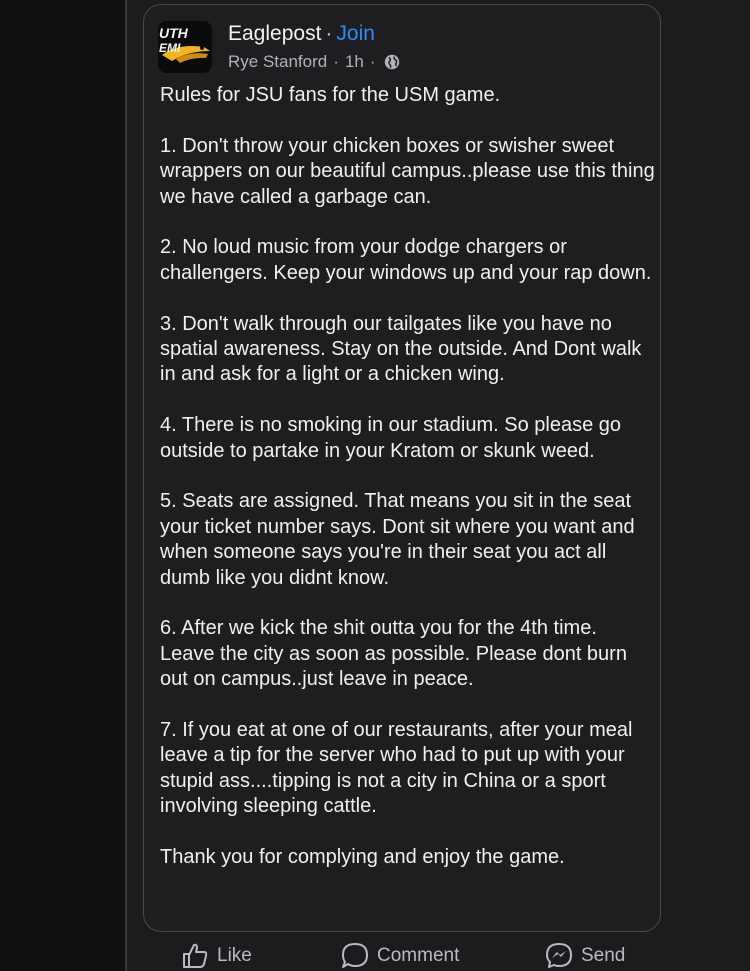  Describe the element at coordinates (355, 33) in the screenshot. I see `join-button: Join` at that location.